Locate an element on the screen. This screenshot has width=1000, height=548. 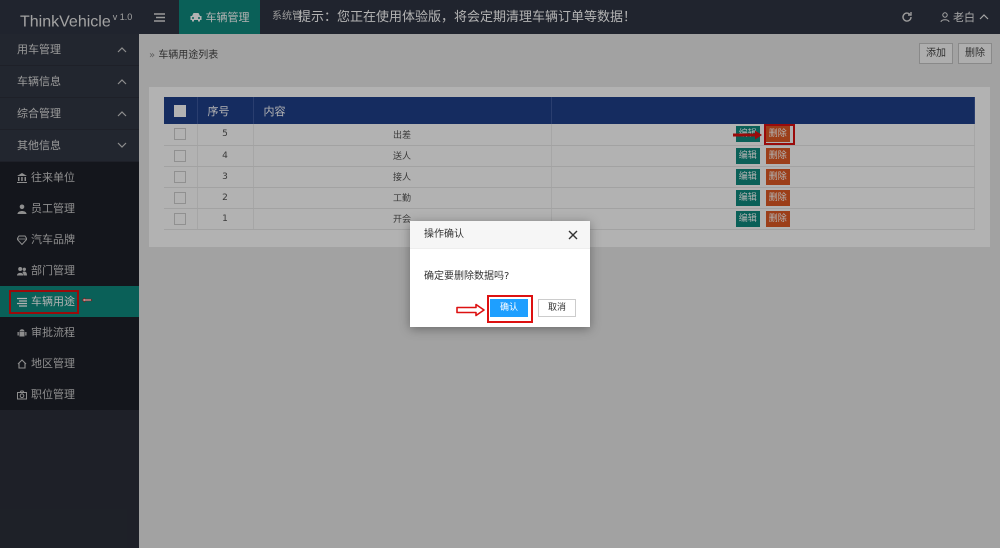
confirm-highlight-box is located at coordinates (510, 309).